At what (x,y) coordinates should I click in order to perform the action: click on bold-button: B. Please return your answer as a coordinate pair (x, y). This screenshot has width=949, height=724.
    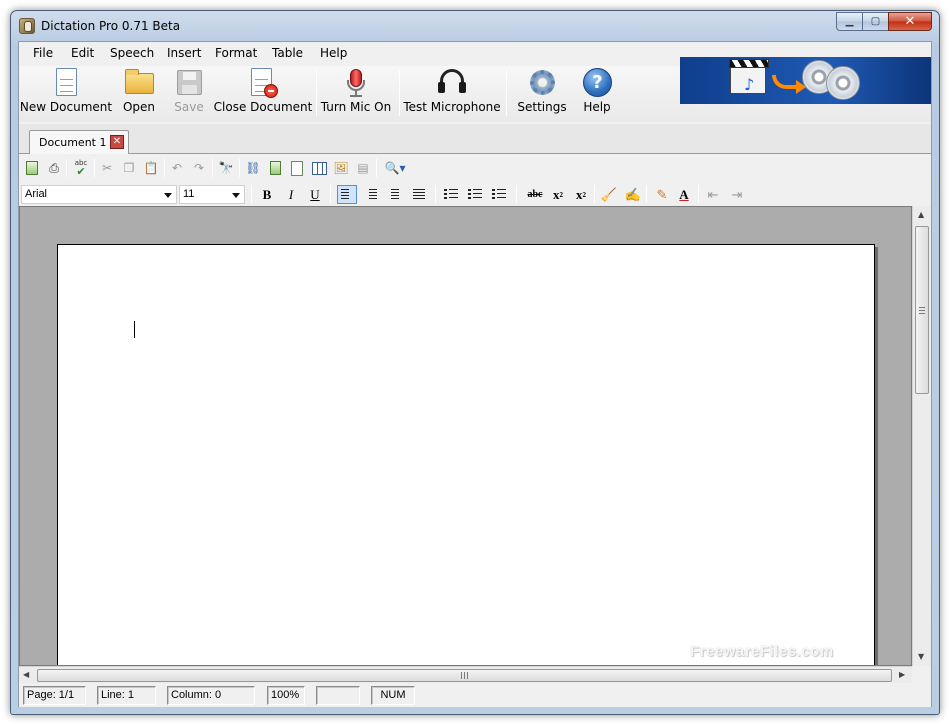
    Looking at the image, I should click on (267, 194).